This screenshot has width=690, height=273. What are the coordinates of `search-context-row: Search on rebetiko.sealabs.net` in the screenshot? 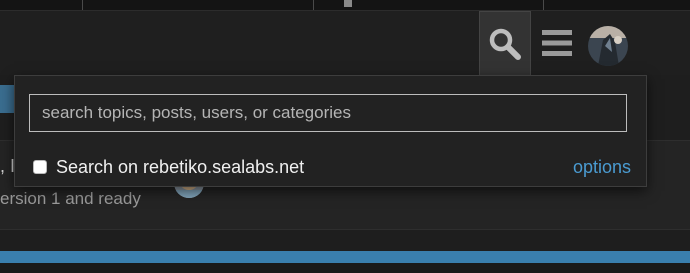 It's located at (168, 167).